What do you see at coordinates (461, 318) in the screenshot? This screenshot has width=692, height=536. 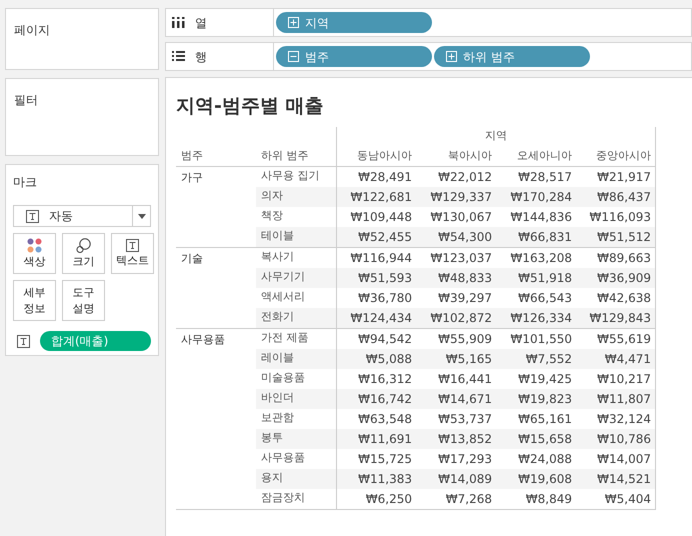 I see `table-cell-text: ₩102,872` at bounding box center [461, 318].